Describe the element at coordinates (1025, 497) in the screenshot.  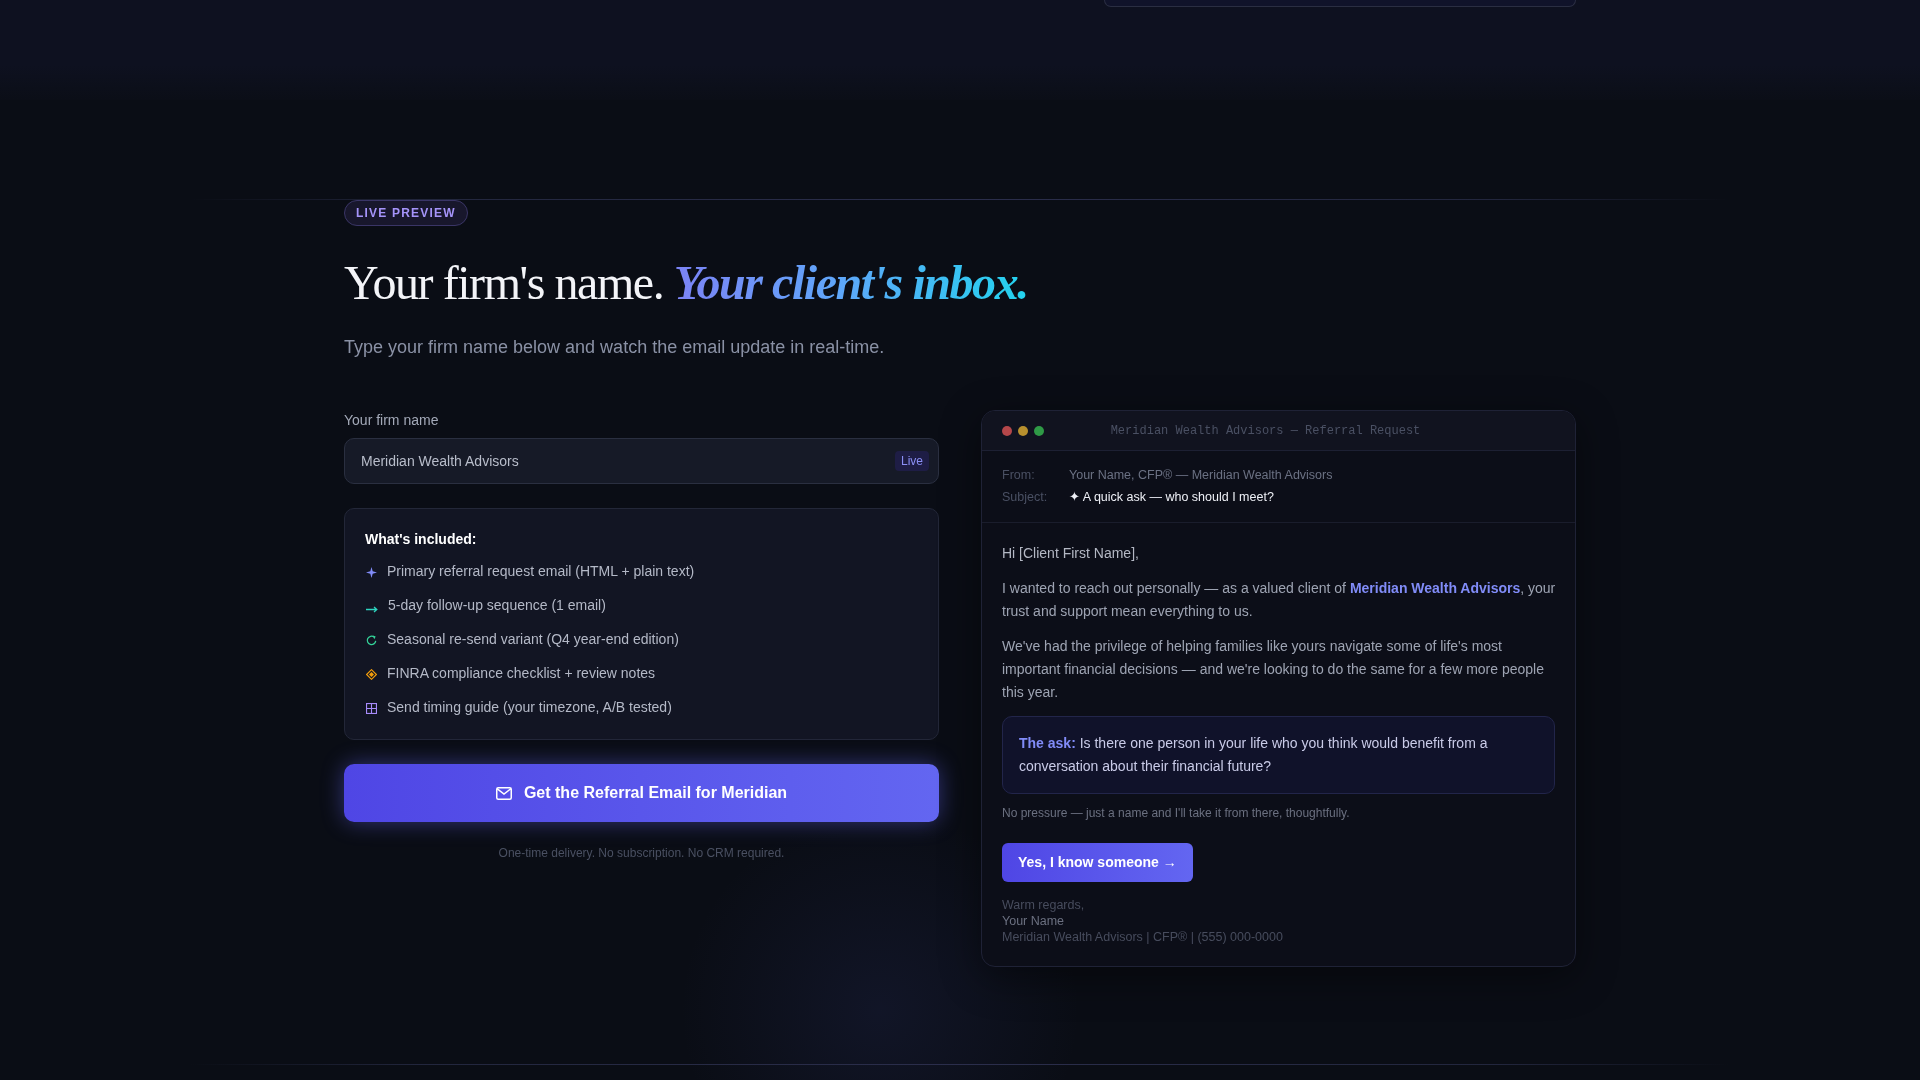
I see `field-label: Subject:` at that location.